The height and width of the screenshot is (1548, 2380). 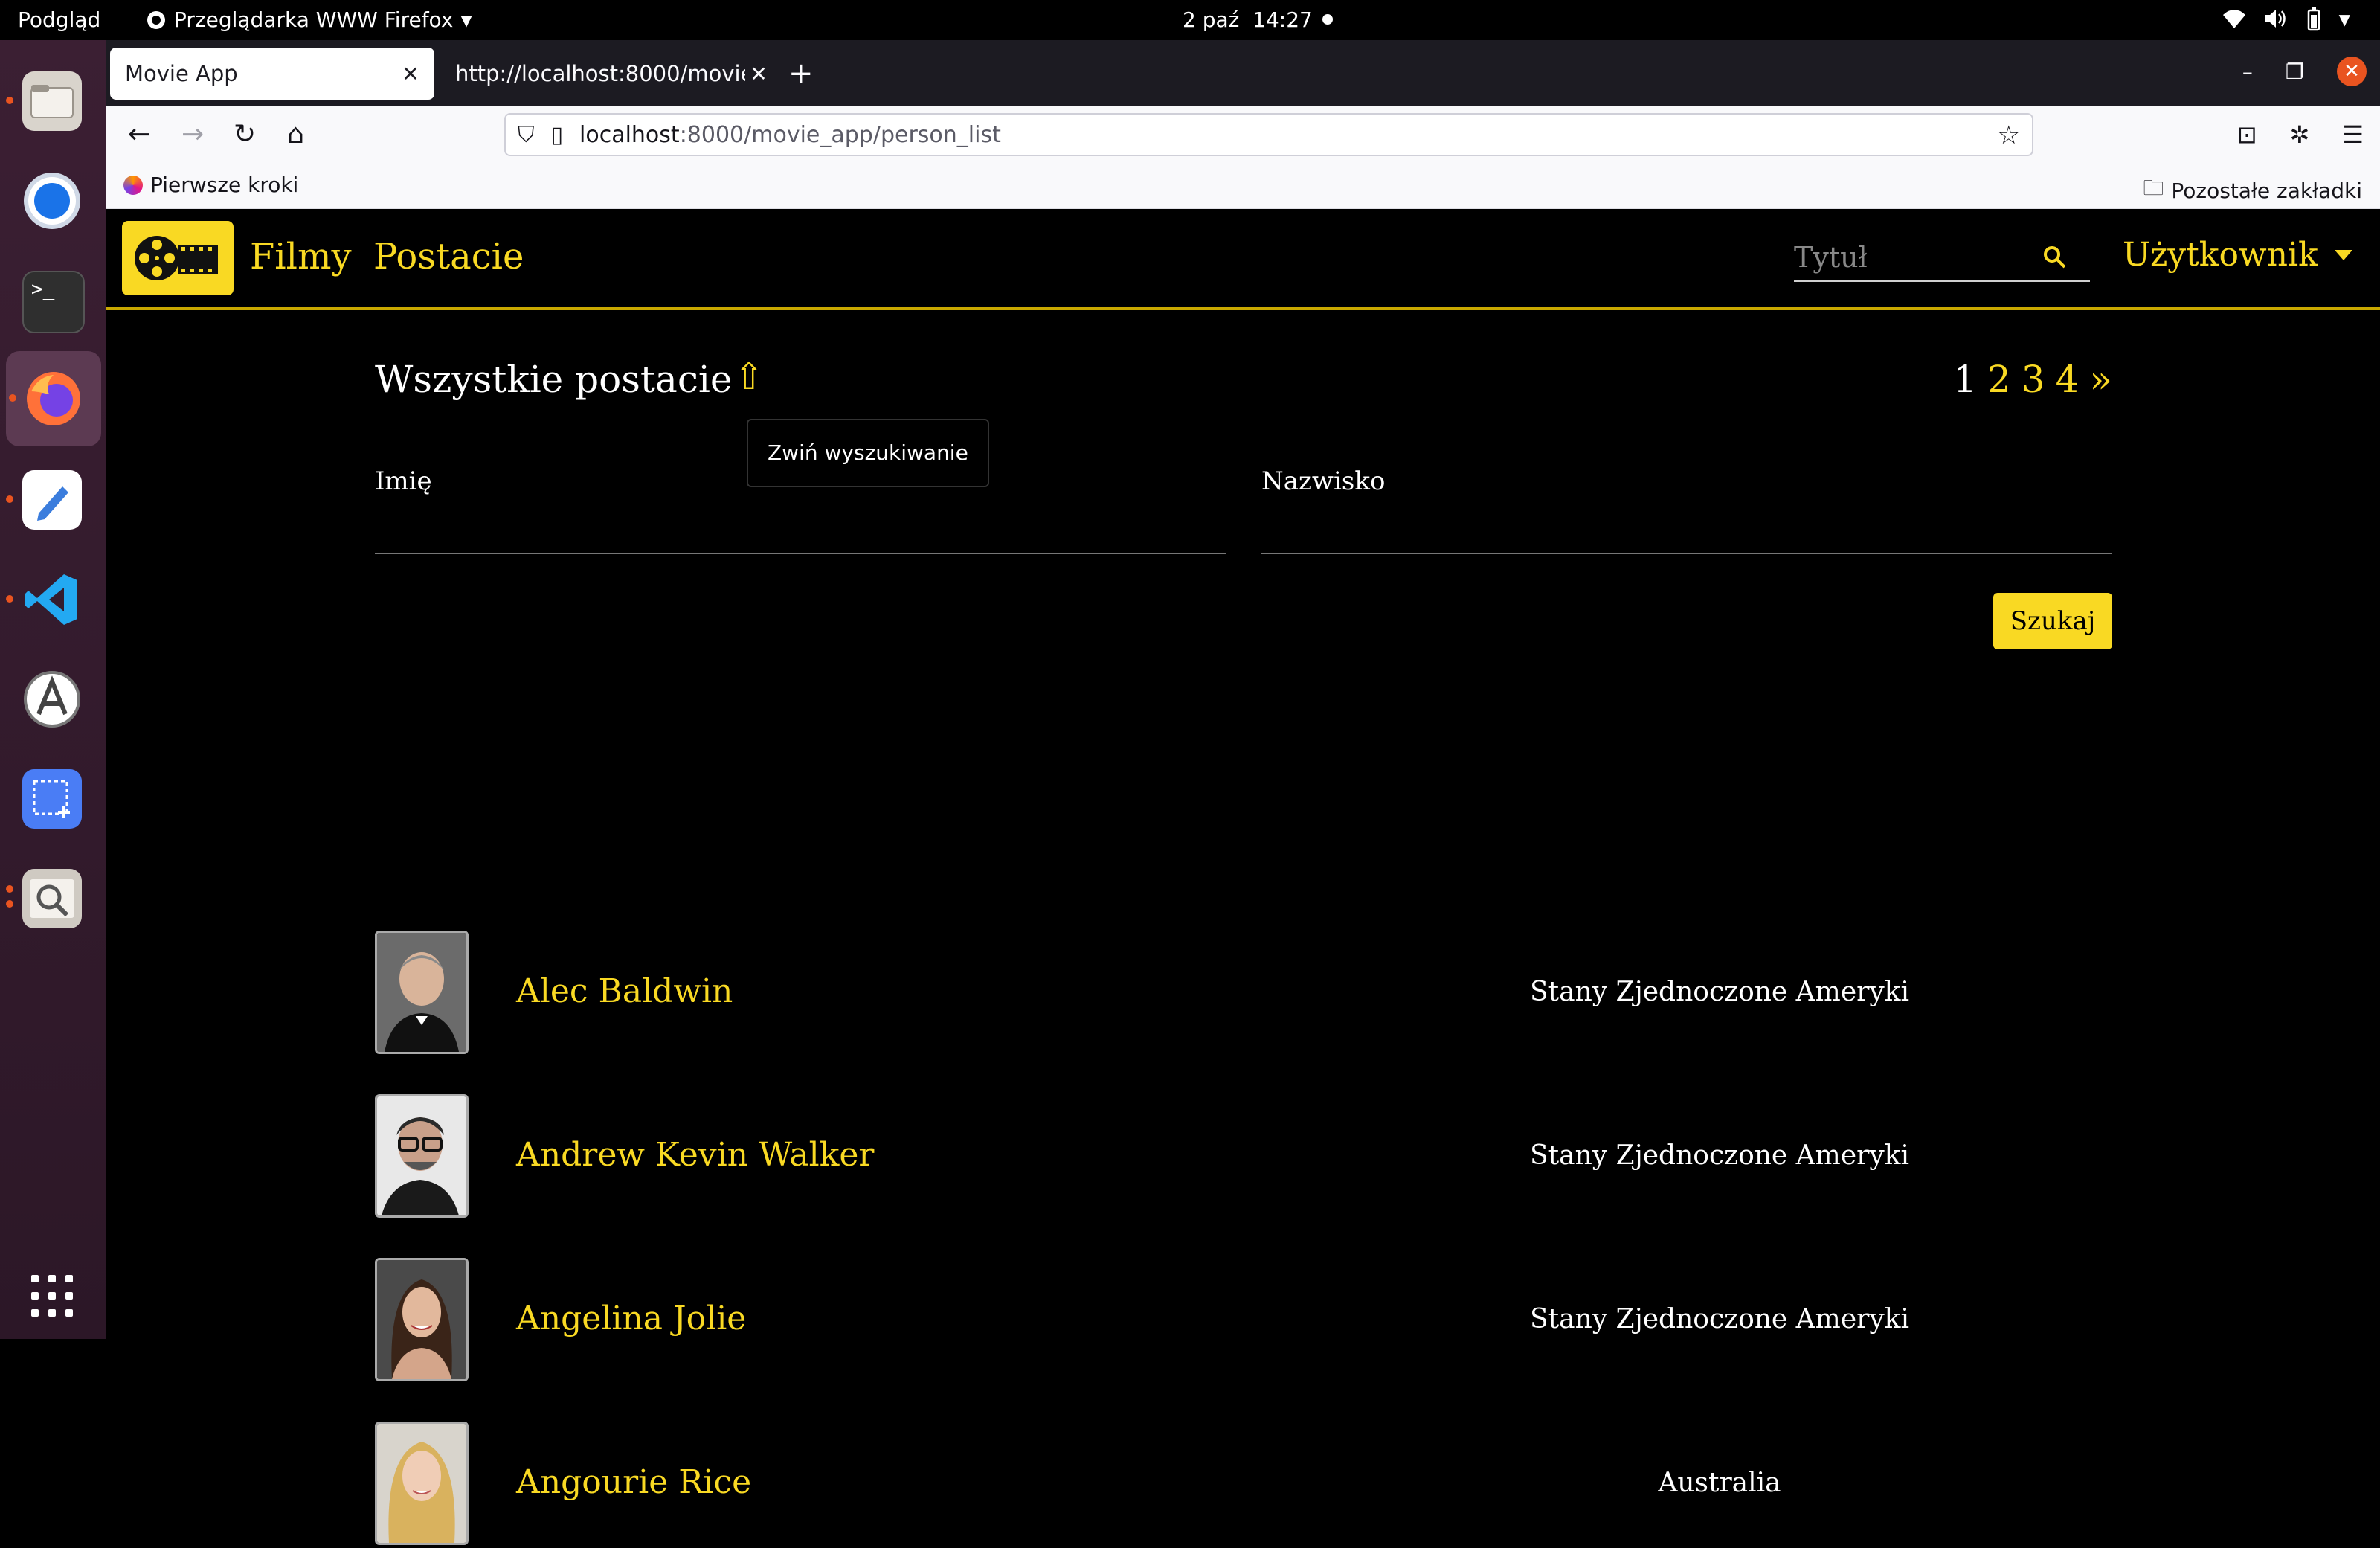 I want to click on minimize-icon: –, so click(x=2248, y=72).